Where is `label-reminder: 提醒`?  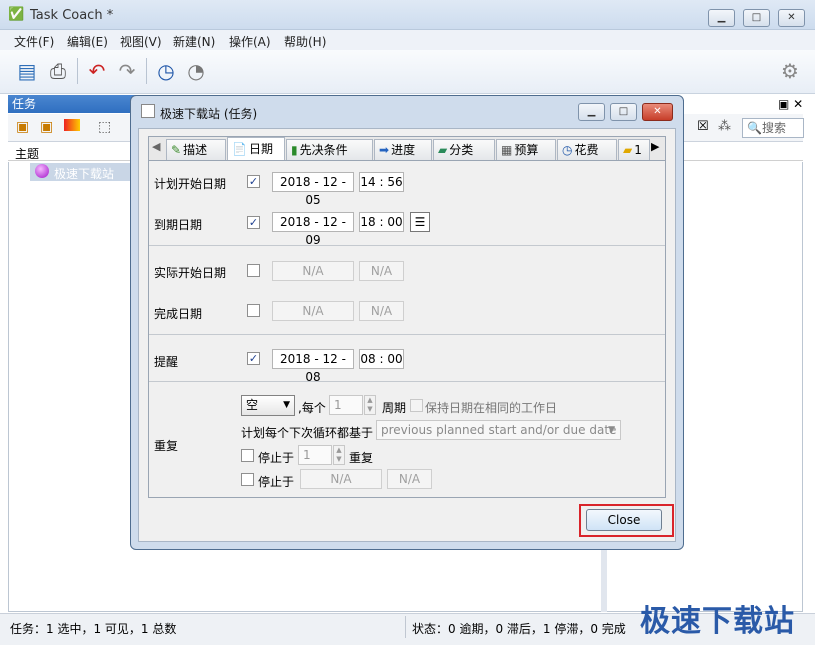
label-reminder: 提醒 is located at coordinates (166, 362).